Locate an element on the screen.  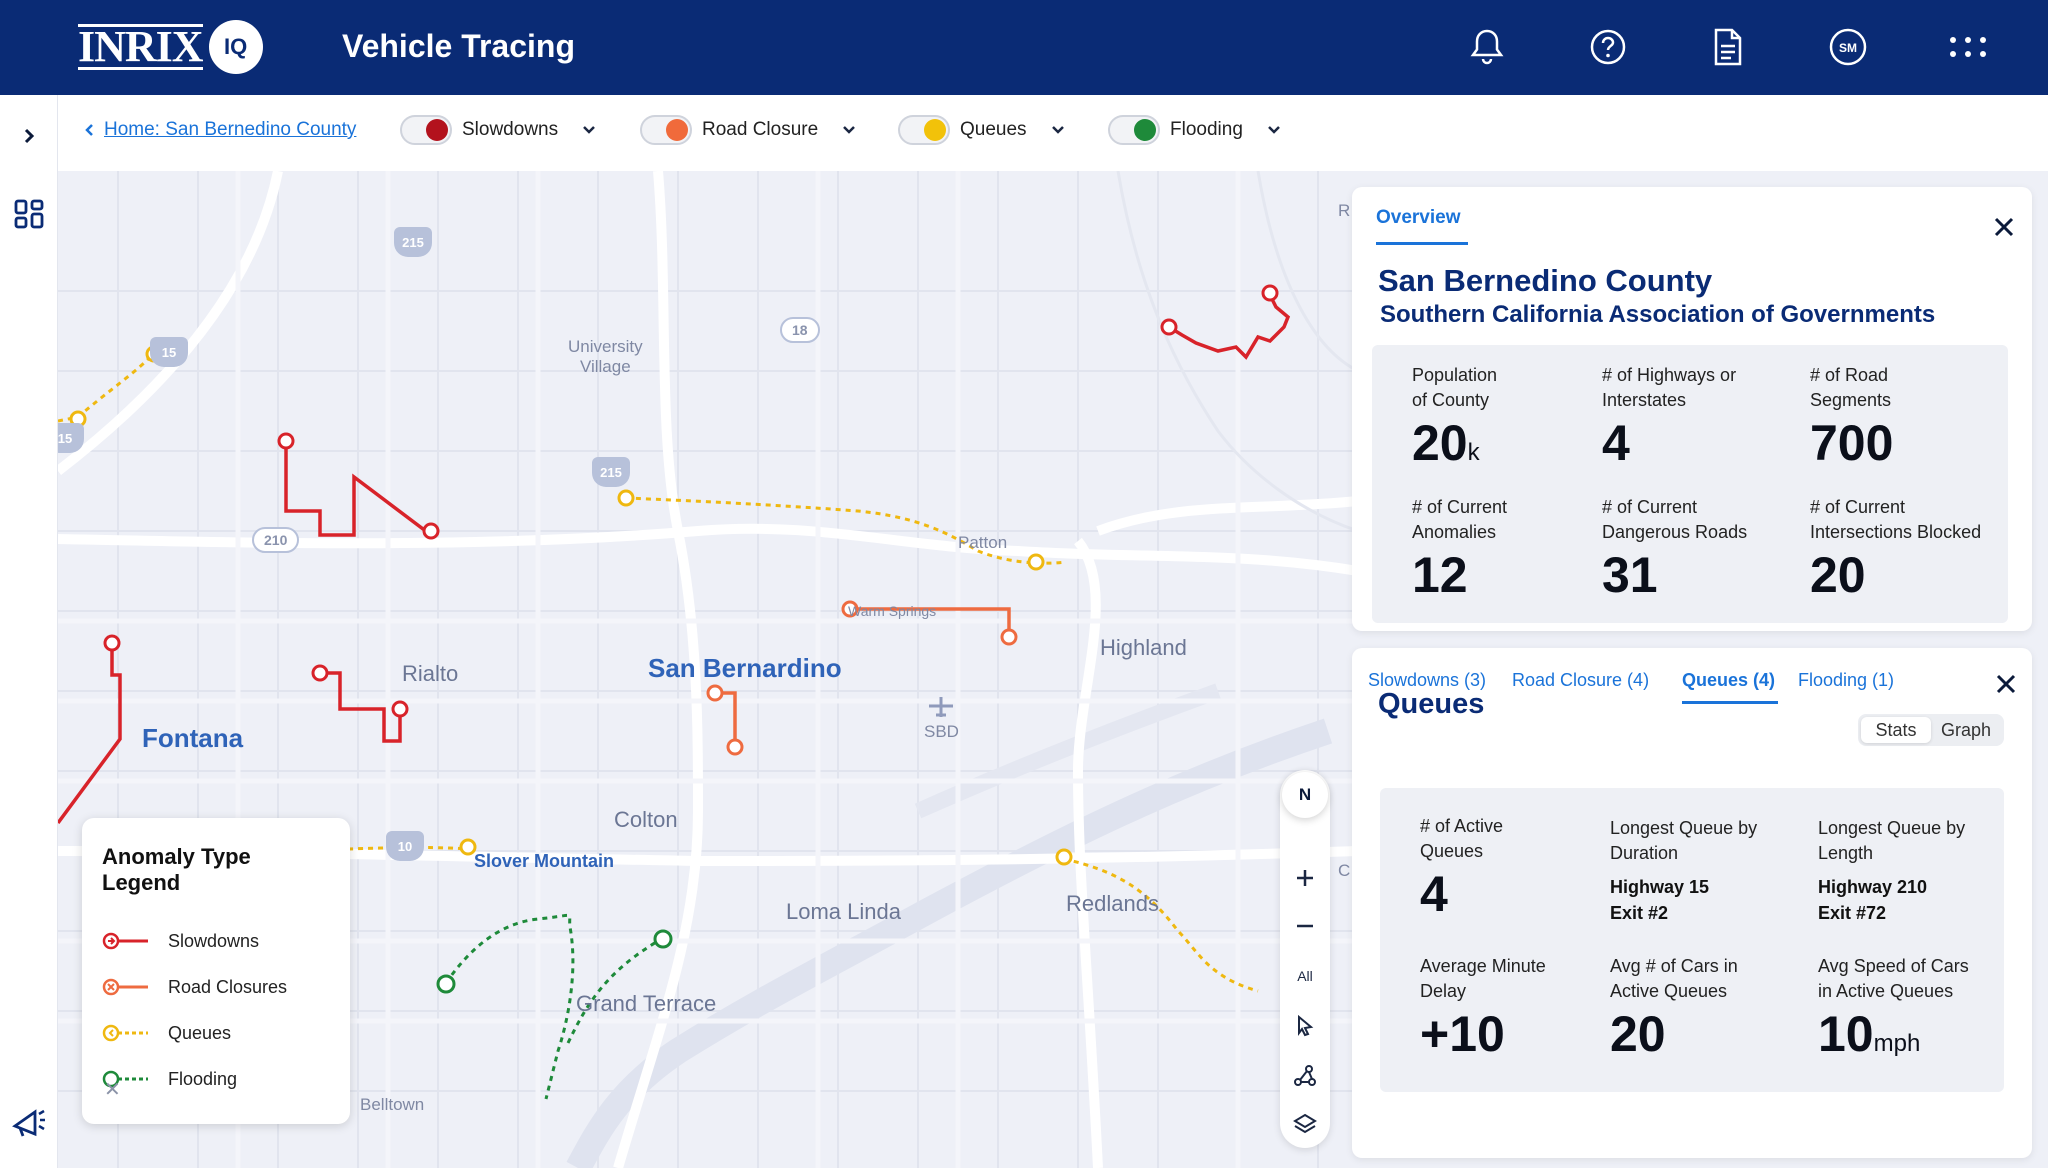
map-label-highland: Highland is located at coordinates (1143, 647).